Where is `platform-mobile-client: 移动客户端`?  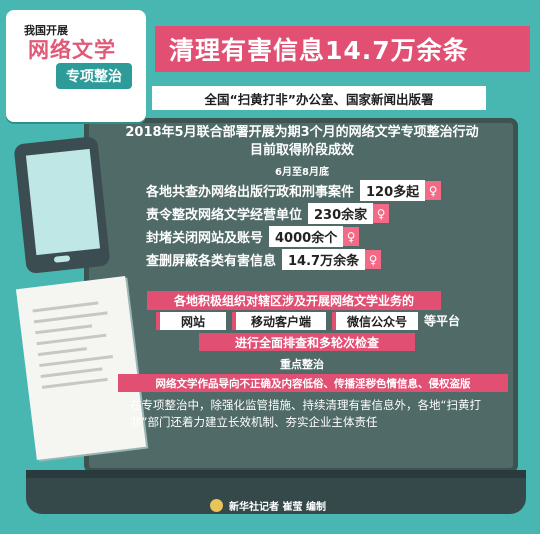 platform-mobile-client: 移动客户端 is located at coordinates (279, 321).